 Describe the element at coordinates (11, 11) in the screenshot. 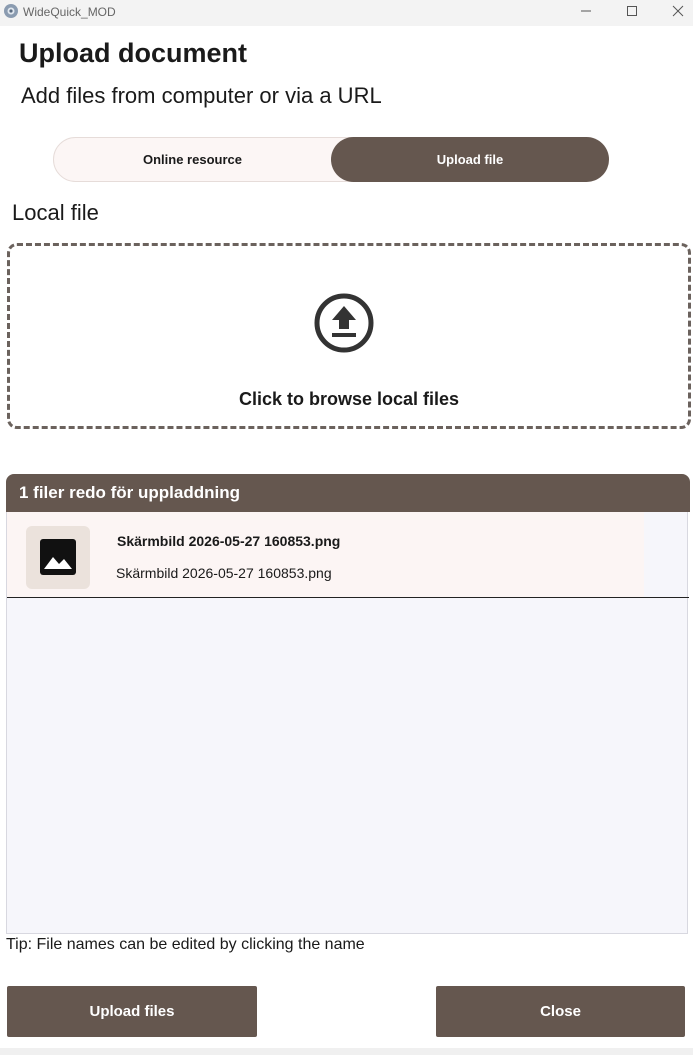

I see `app-icon` at that location.